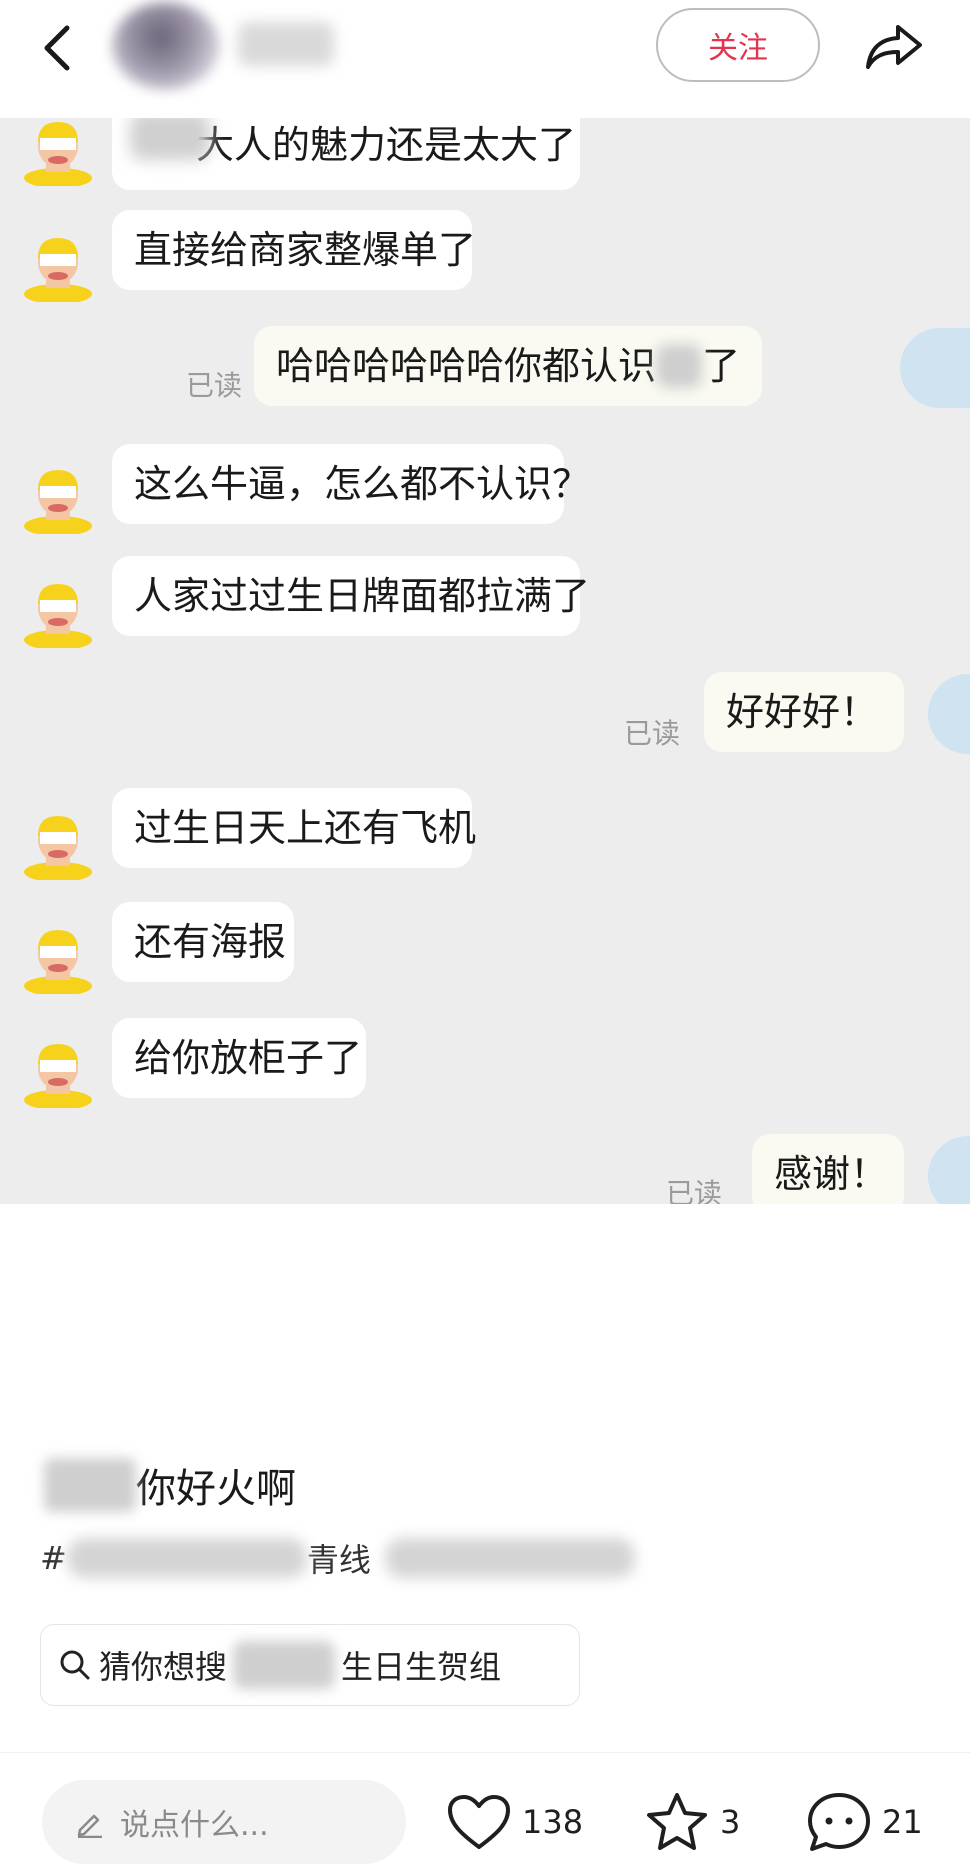  I want to click on message-text: 感谢！, so click(831, 1174).